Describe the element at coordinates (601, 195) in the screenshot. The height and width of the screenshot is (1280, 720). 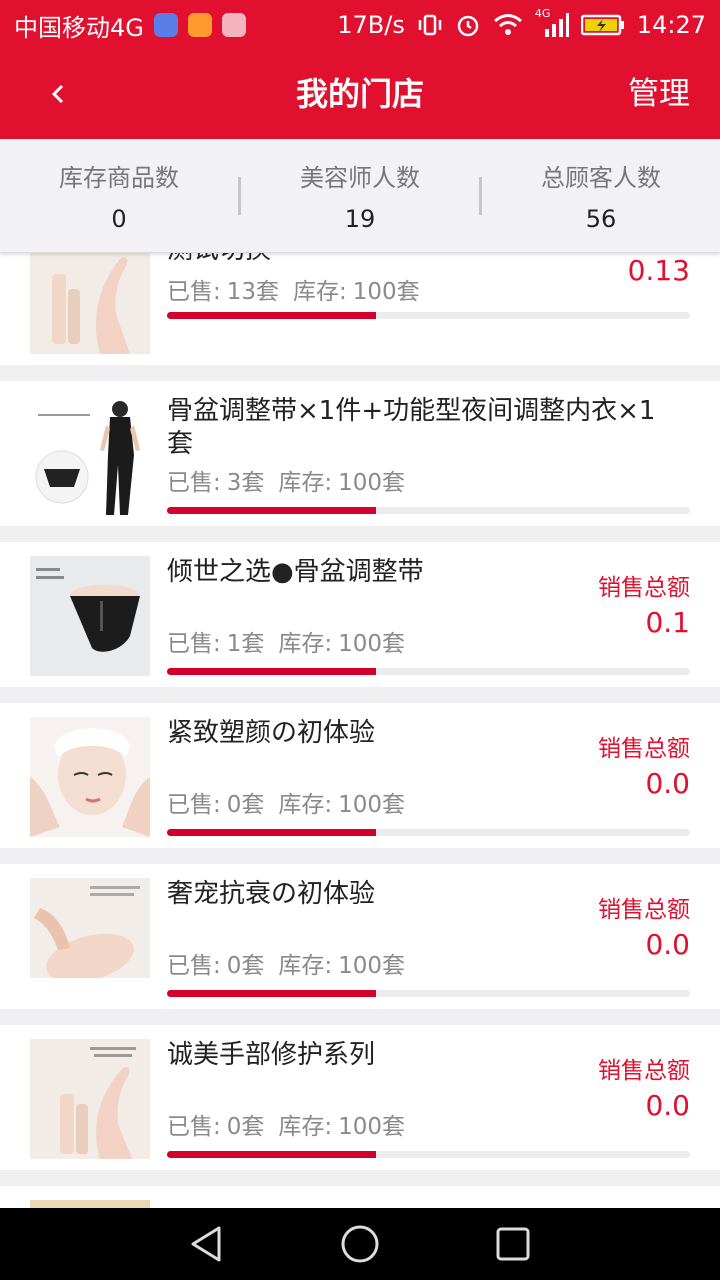
I see `stat-customer-count: 总顾客人数 56` at that location.